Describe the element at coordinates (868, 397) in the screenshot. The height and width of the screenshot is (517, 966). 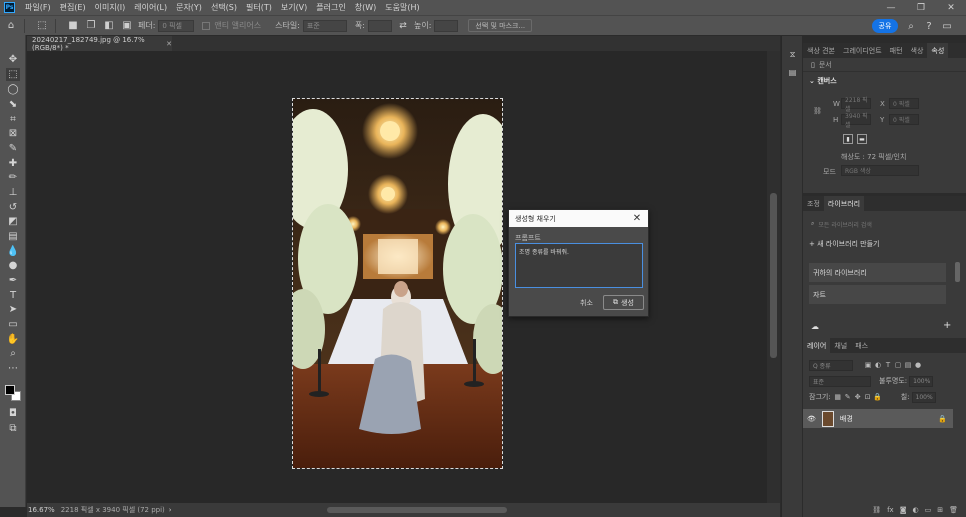
I see `lock-artboard-icon: ⊡` at that location.